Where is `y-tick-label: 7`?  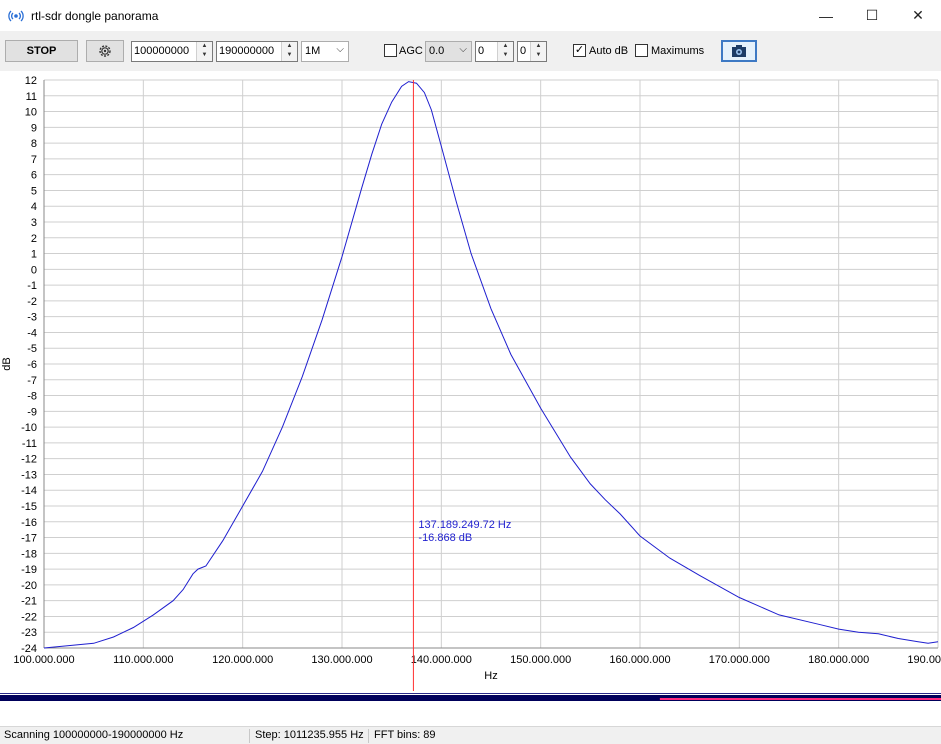 y-tick-label: 7 is located at coordinates (34, 160).